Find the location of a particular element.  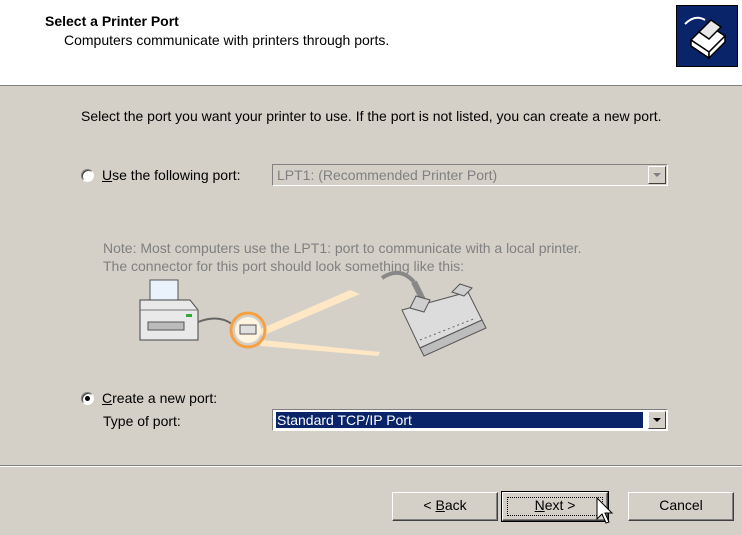

connector-illustration is located at coordinates (313, 313).